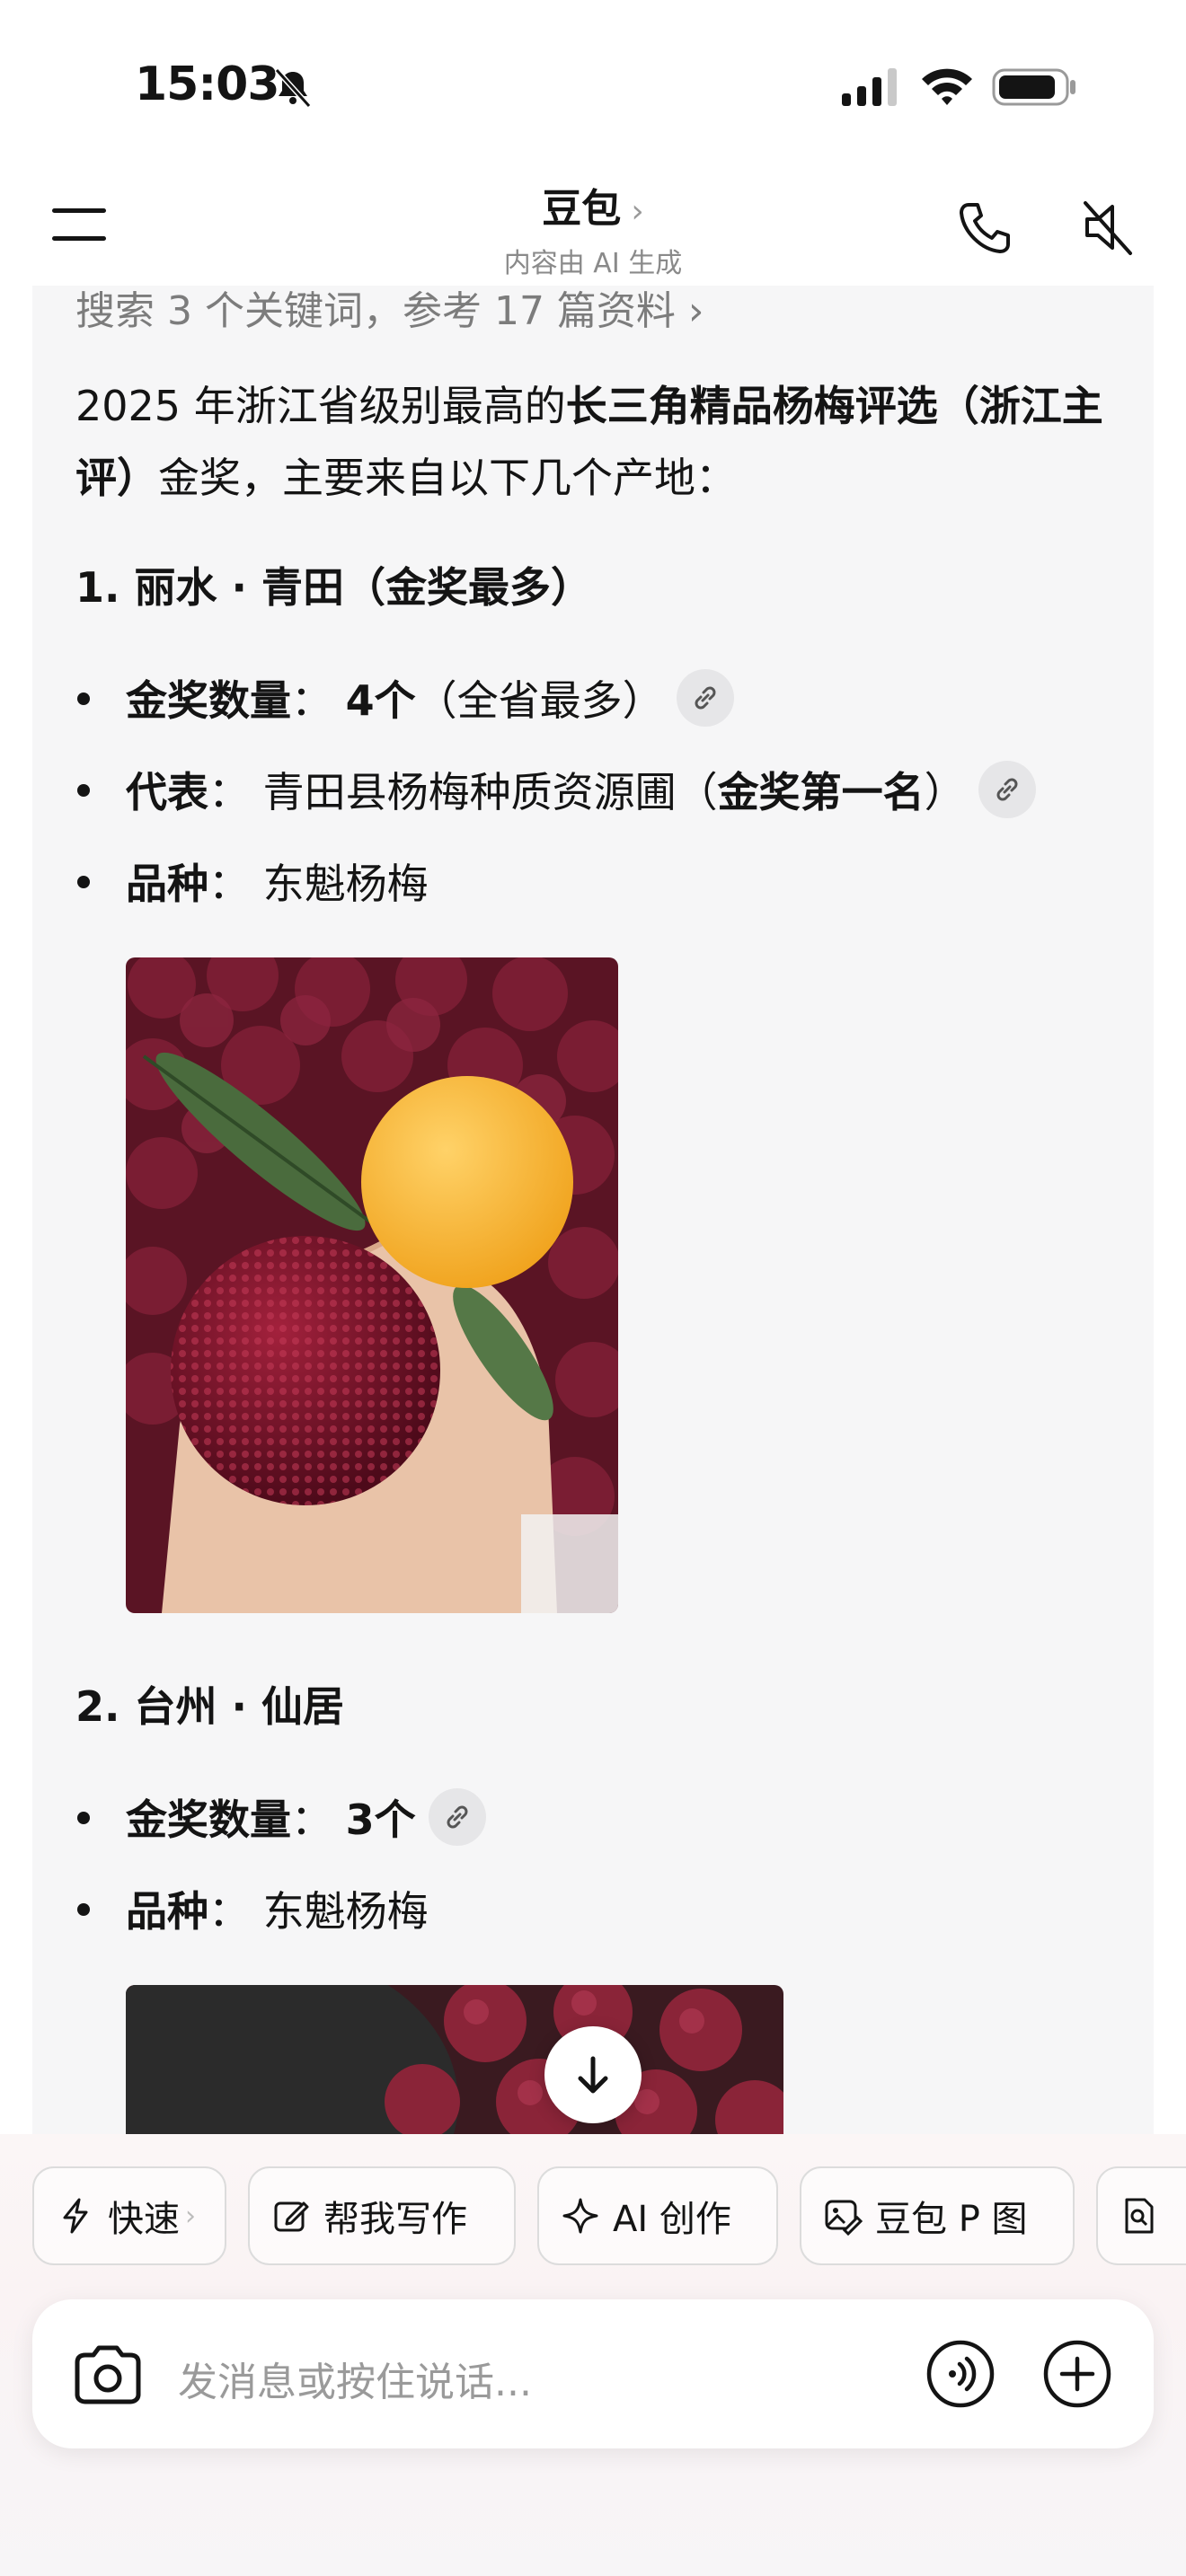  Describe the element at coordinates (637, 211) in the screenshot. I see `title-chevron-icon: ›` at that location.